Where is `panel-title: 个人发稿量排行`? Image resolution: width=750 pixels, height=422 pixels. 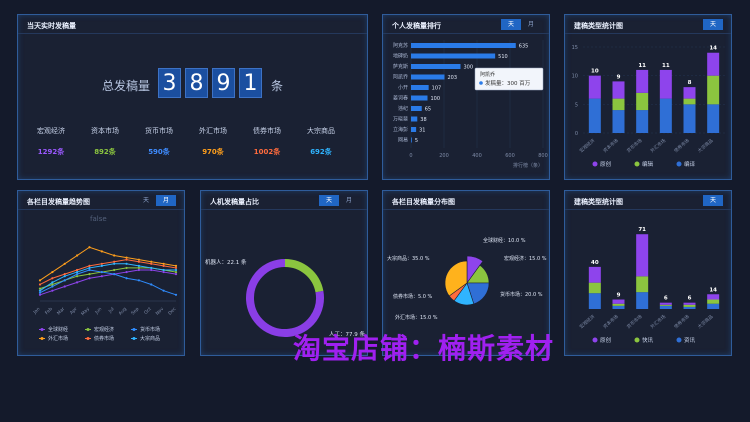 panel-title: 个人发稿量排行 is located at coordinates (416, 26).